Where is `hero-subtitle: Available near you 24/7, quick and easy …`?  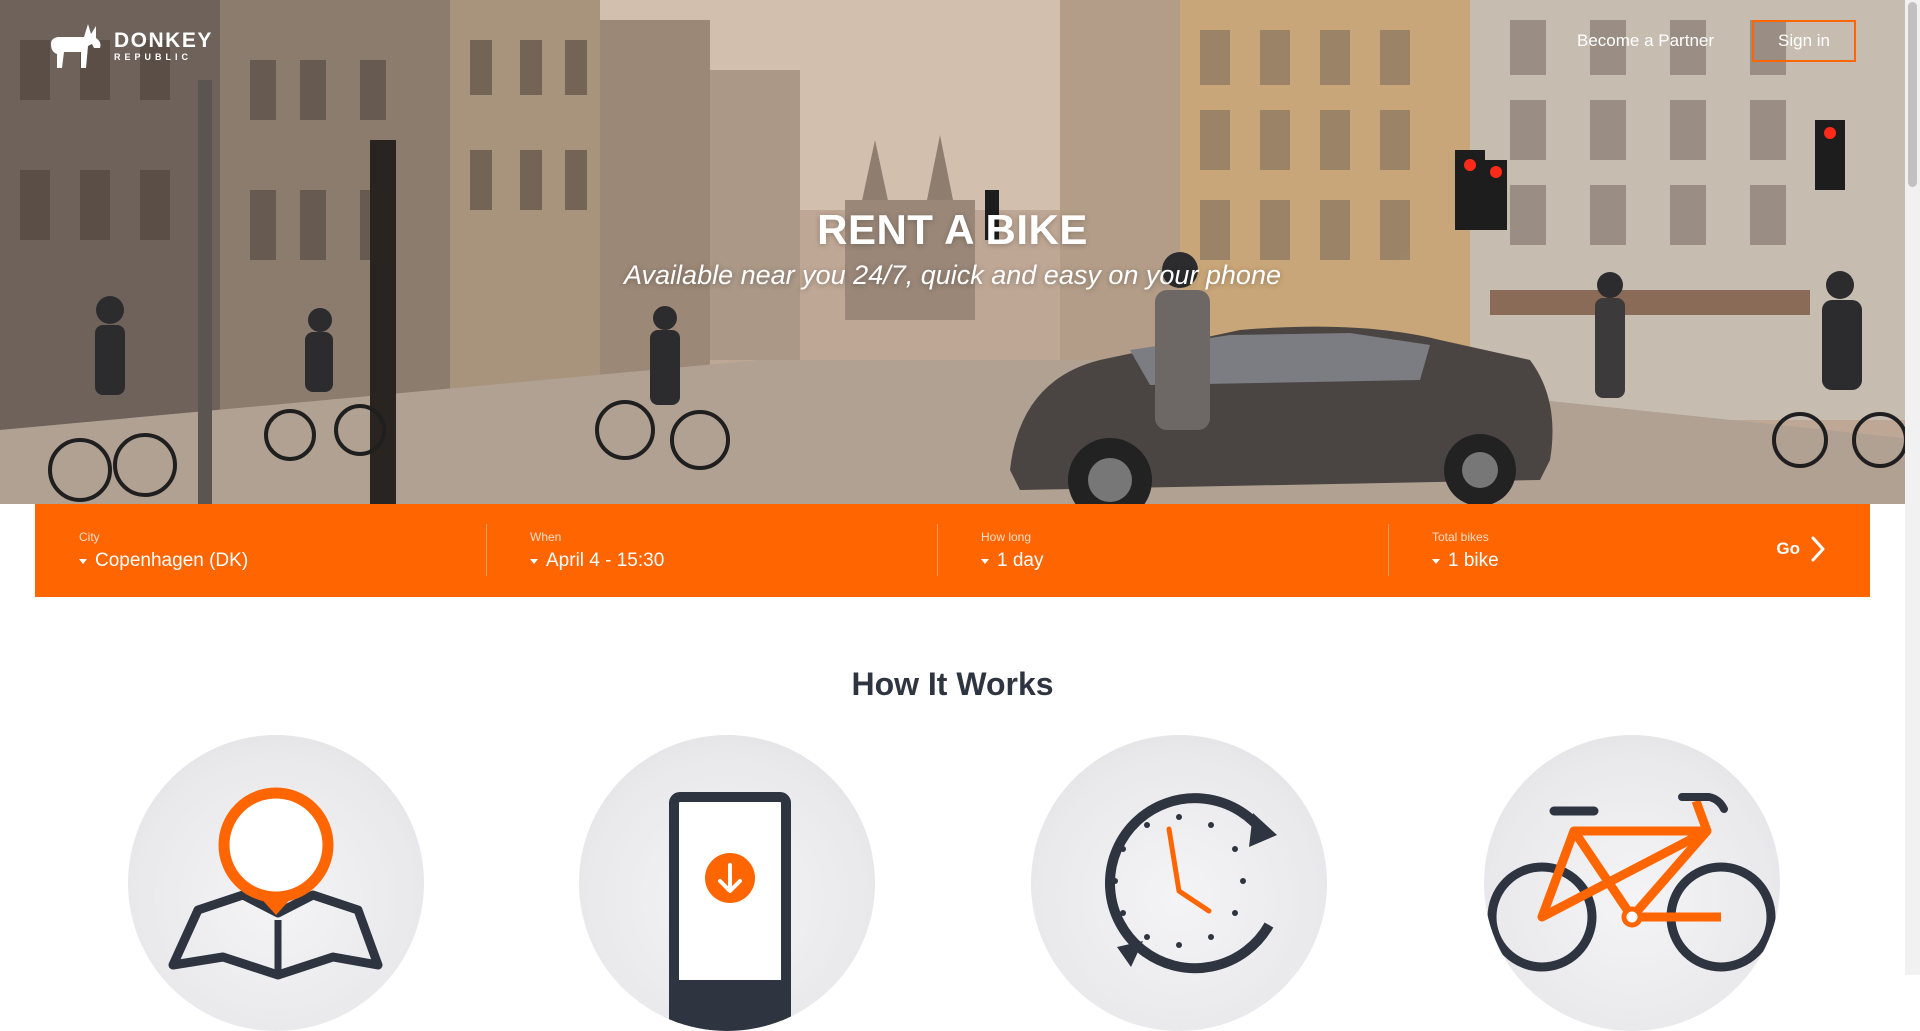
hero-subtitle: Available near you 24/7, quick and easy … is located at coordinates (952, 275).